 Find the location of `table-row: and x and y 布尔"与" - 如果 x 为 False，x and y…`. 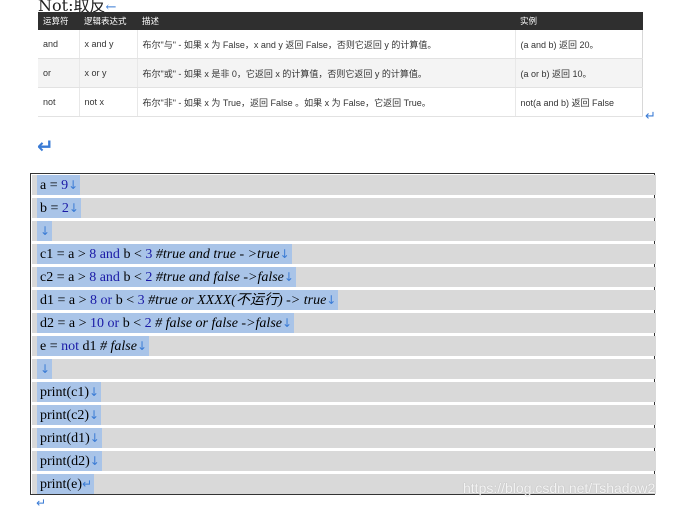

table-row: and x and y 布尔"与" - 如果 x 为 False，x and y… is located at coordinates (340, 44).